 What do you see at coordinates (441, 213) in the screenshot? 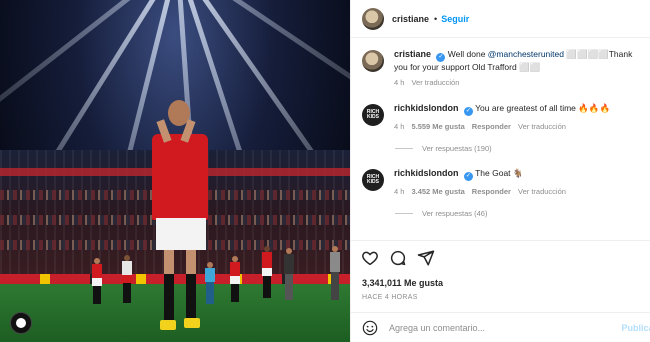
I see `view-replies-button: Ver respuestas (46)` at bounding box center [441, 213].